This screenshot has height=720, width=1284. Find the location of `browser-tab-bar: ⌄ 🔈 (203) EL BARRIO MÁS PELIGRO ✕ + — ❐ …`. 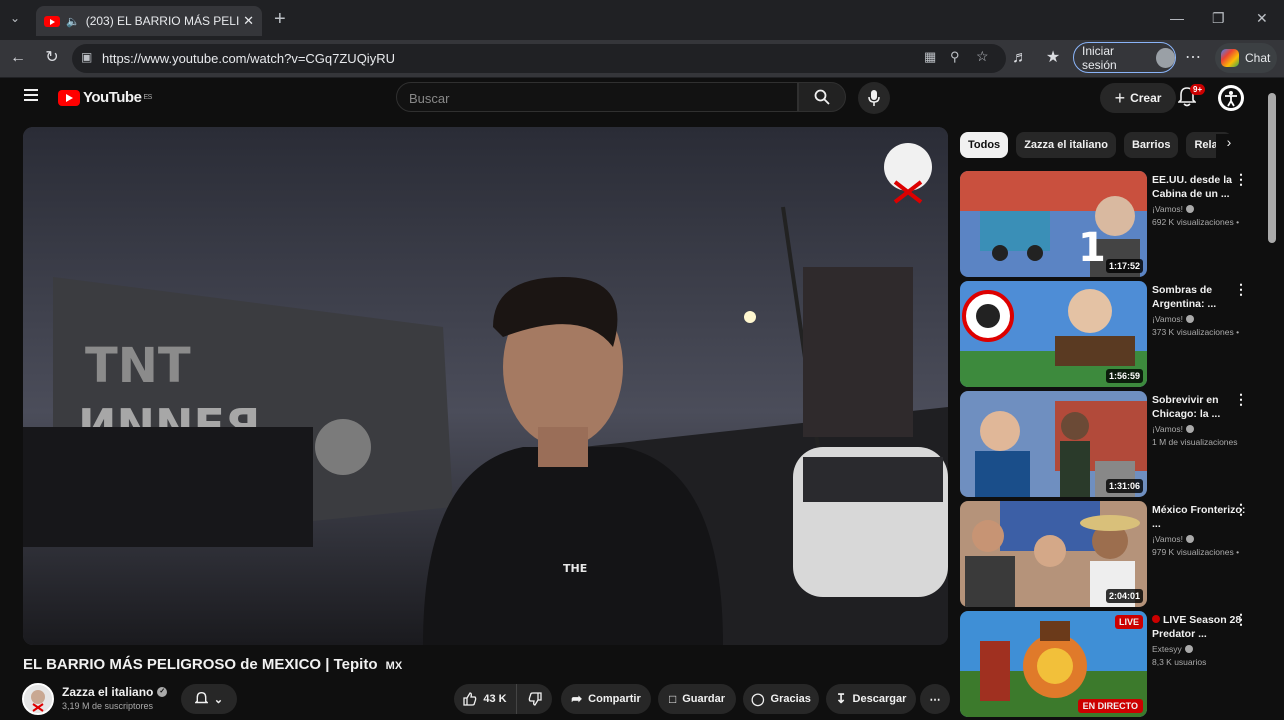

browser-tab-bar: ⌄ 🔈 (203) EL BARRIO MÁS PELIGRO ✕ + — ❐ … is located at coordinates (642, 20).